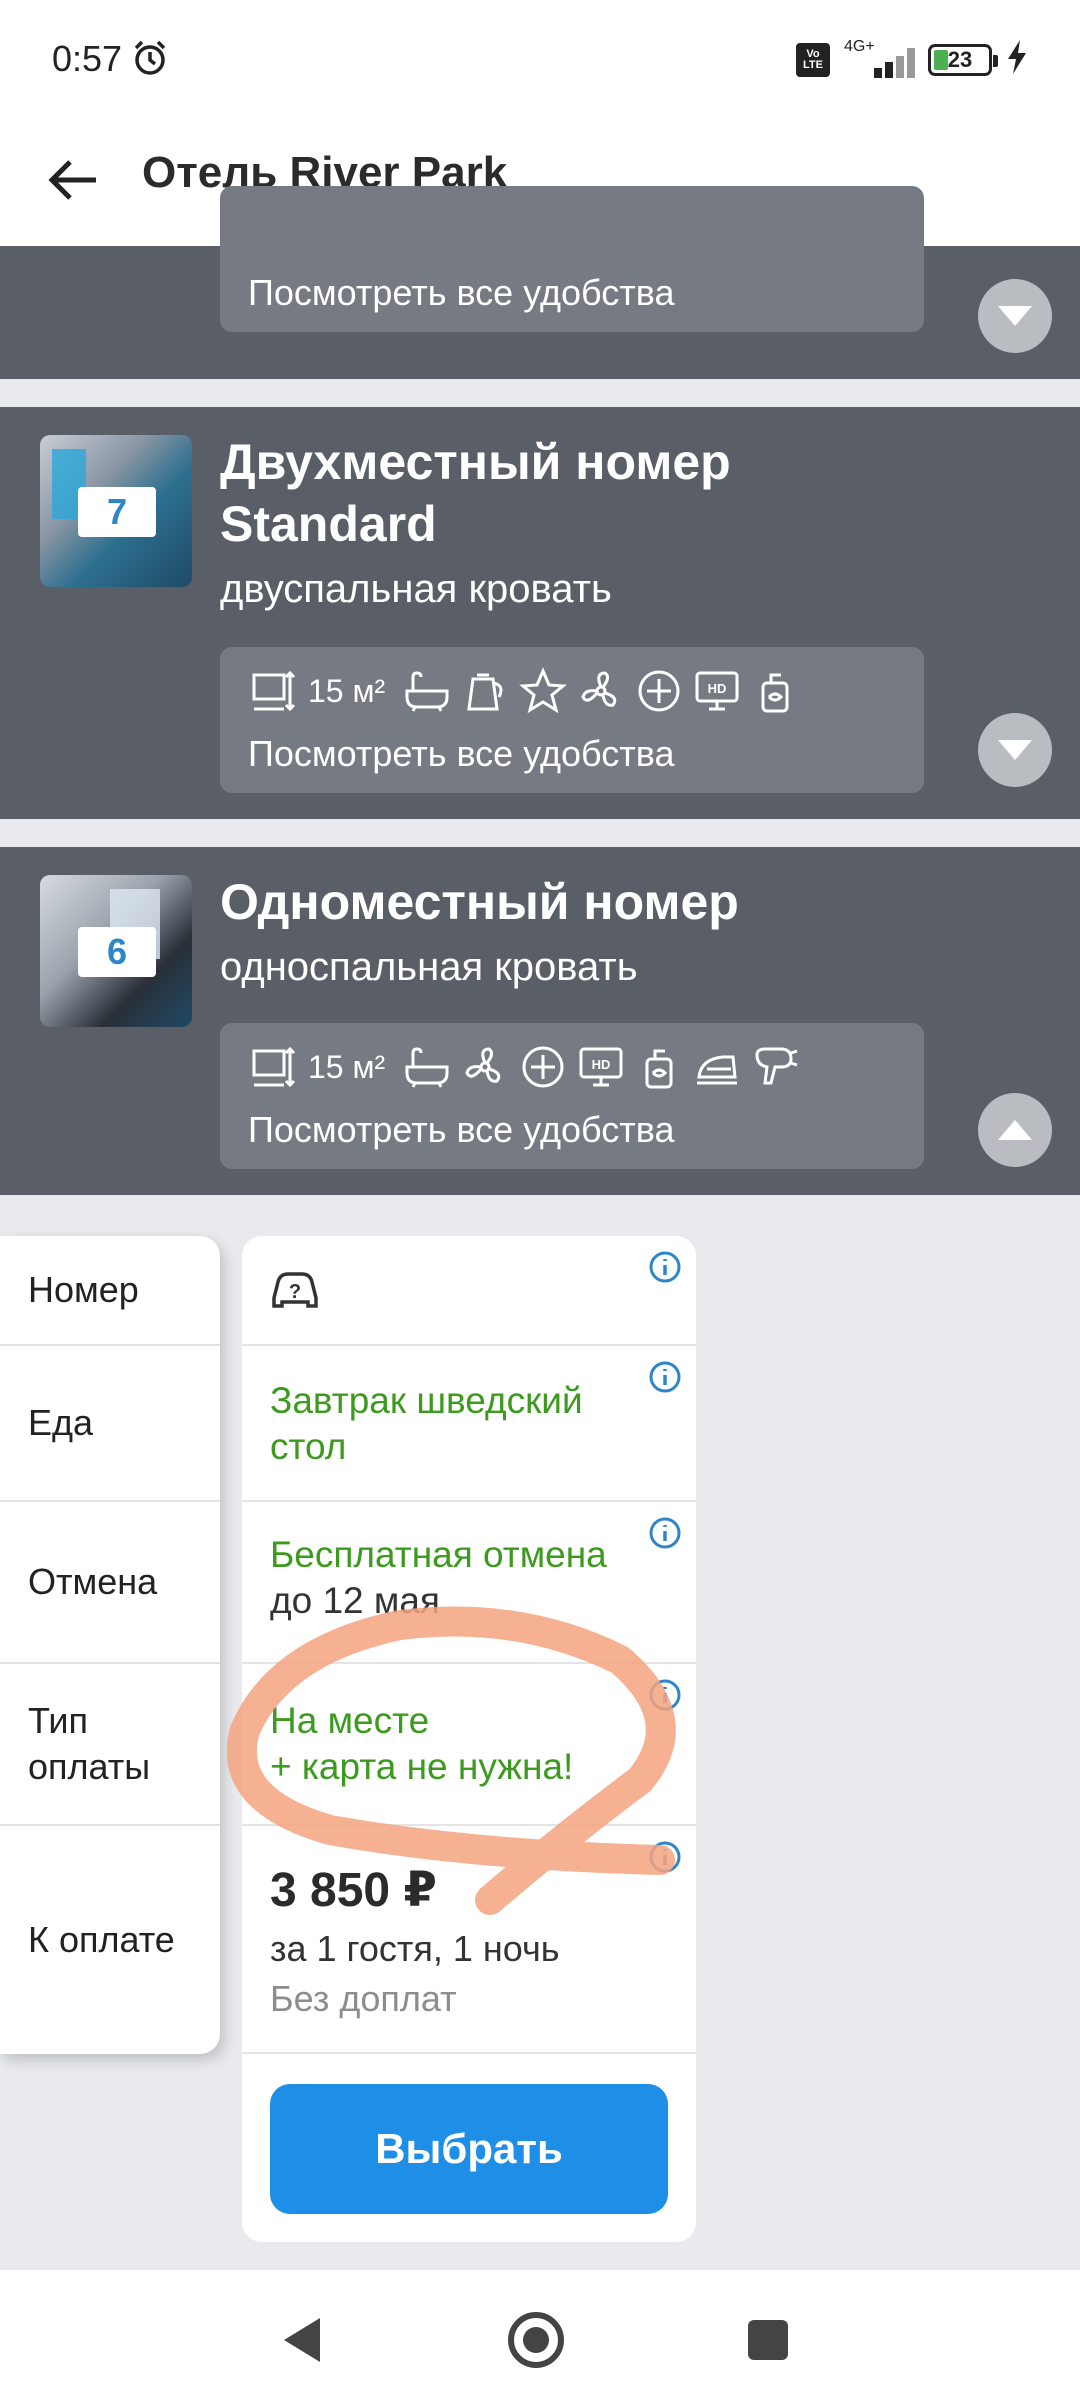 The height and width of the screenshot is (2400, 1080). Describe the element at coordinates (859, 46) in the screenshot. I see `network-type: 4G+` at that location.